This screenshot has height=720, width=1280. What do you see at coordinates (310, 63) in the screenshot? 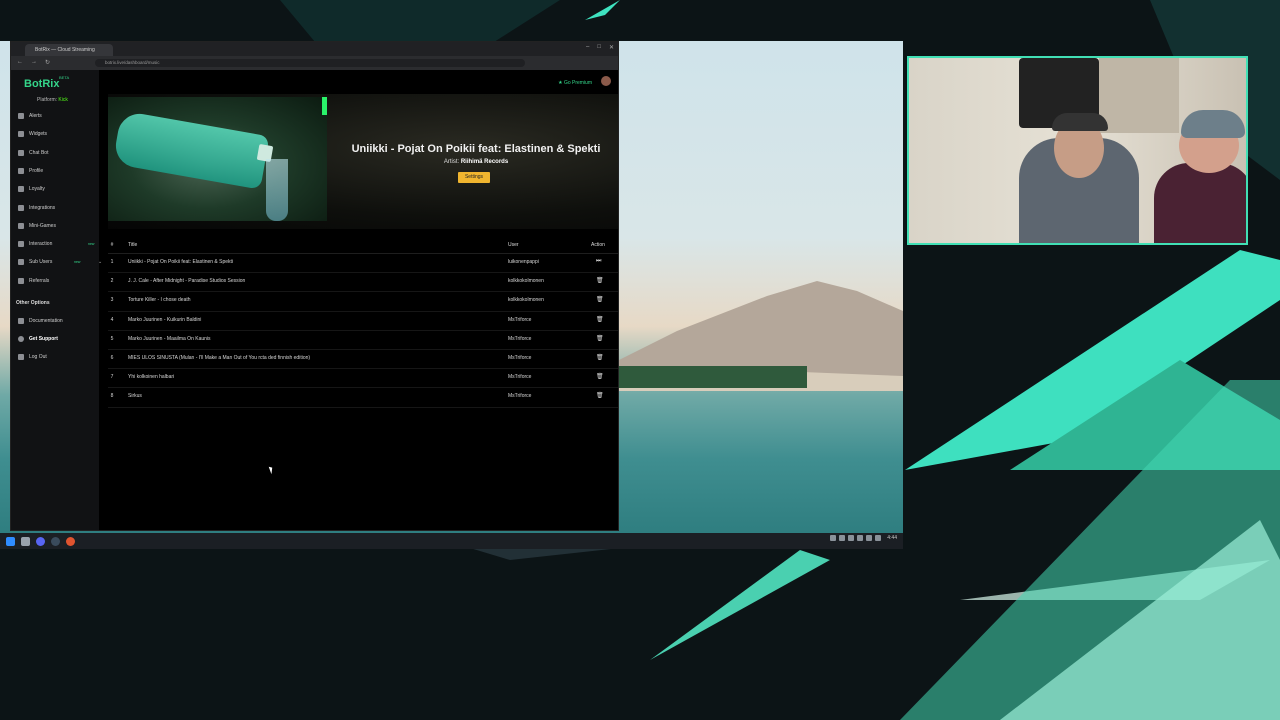
I see `url-field: botrix.live/dashboard/music` at bounding box center [310, 63].